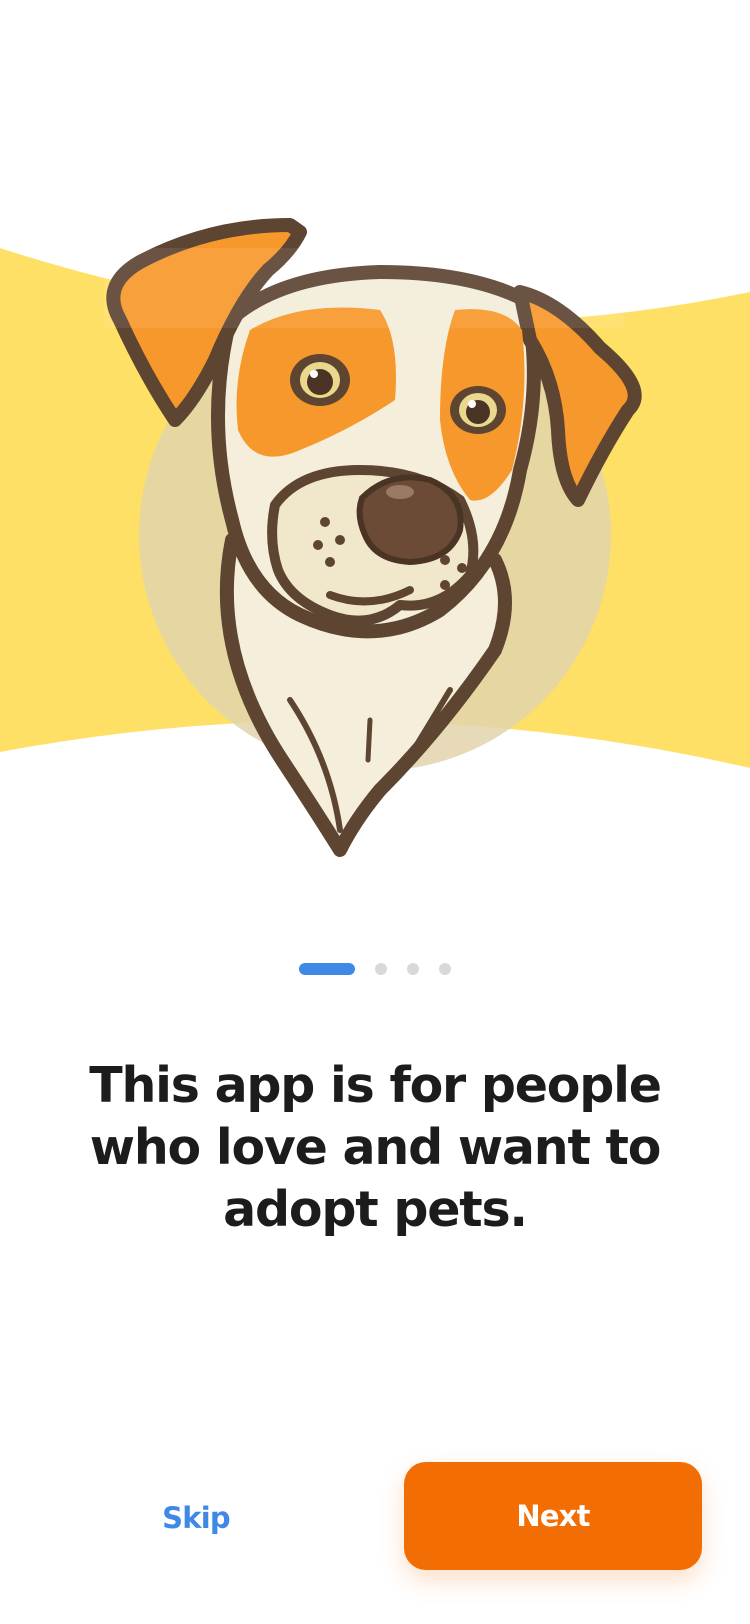  What do you see at coordinates (553, 1516) in the screenshot?
I see `next-button: Next` at bounding box center [553, 1516].